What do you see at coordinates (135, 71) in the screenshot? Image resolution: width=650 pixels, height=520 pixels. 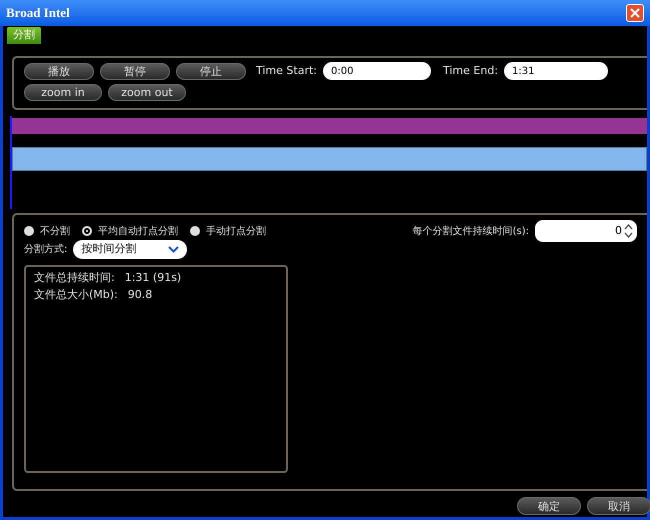 I see `playback-button: 暂停` at bounding box center [135, 71].